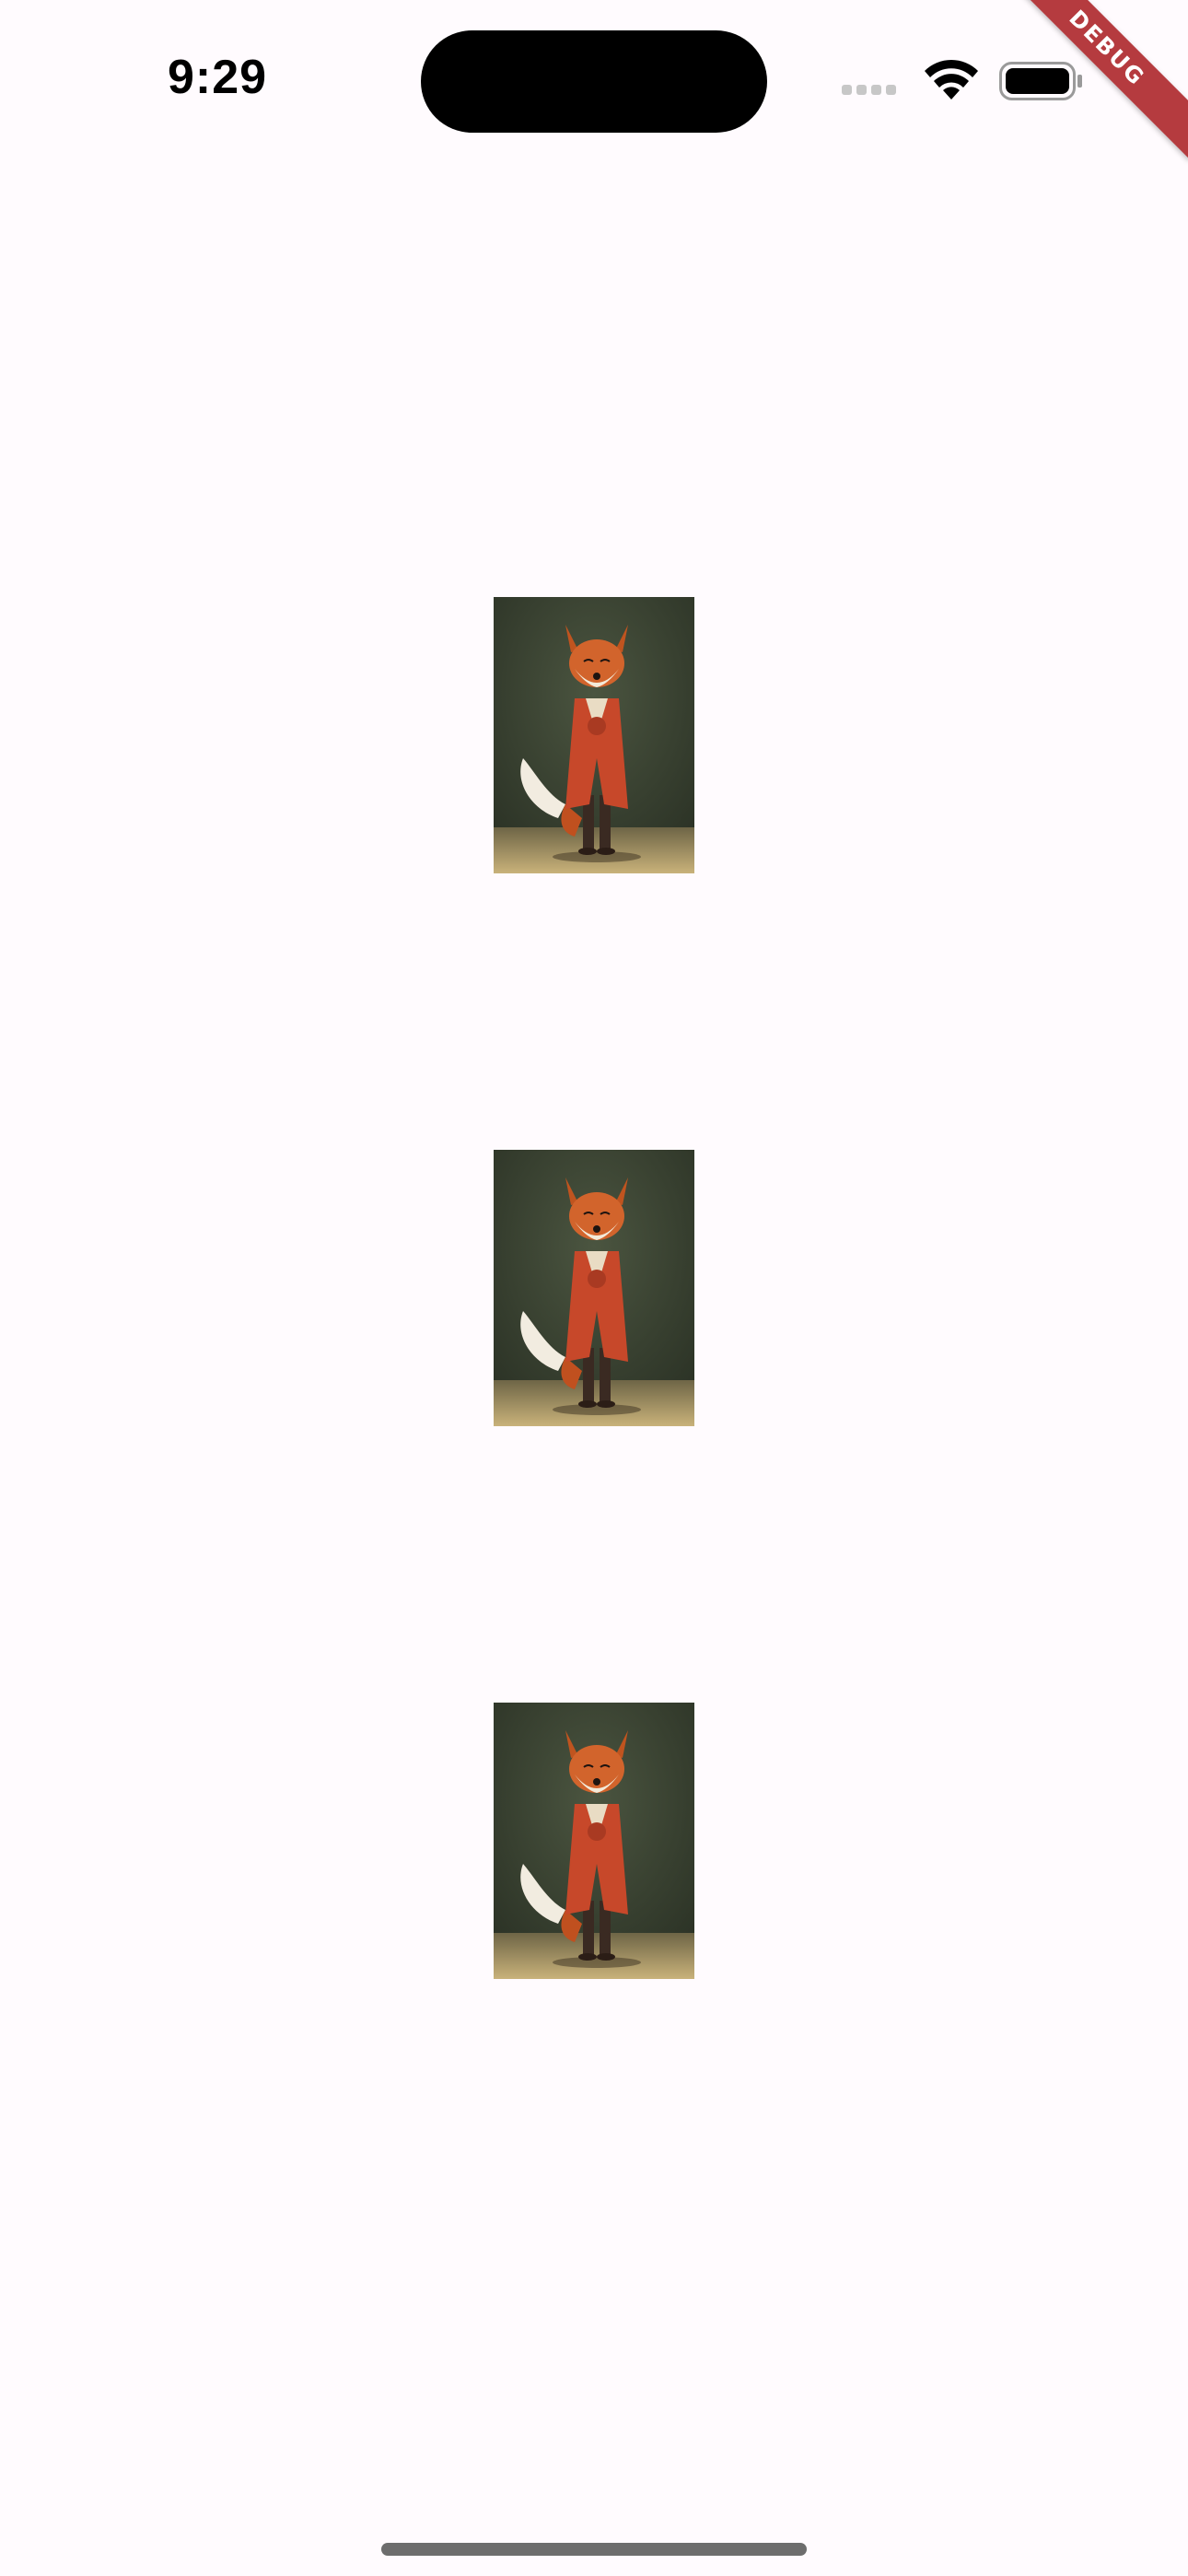  What do you see at coordinates (594, 81) in the screenshot?
I see `dynamic-island` at bounding box center [594, 81].